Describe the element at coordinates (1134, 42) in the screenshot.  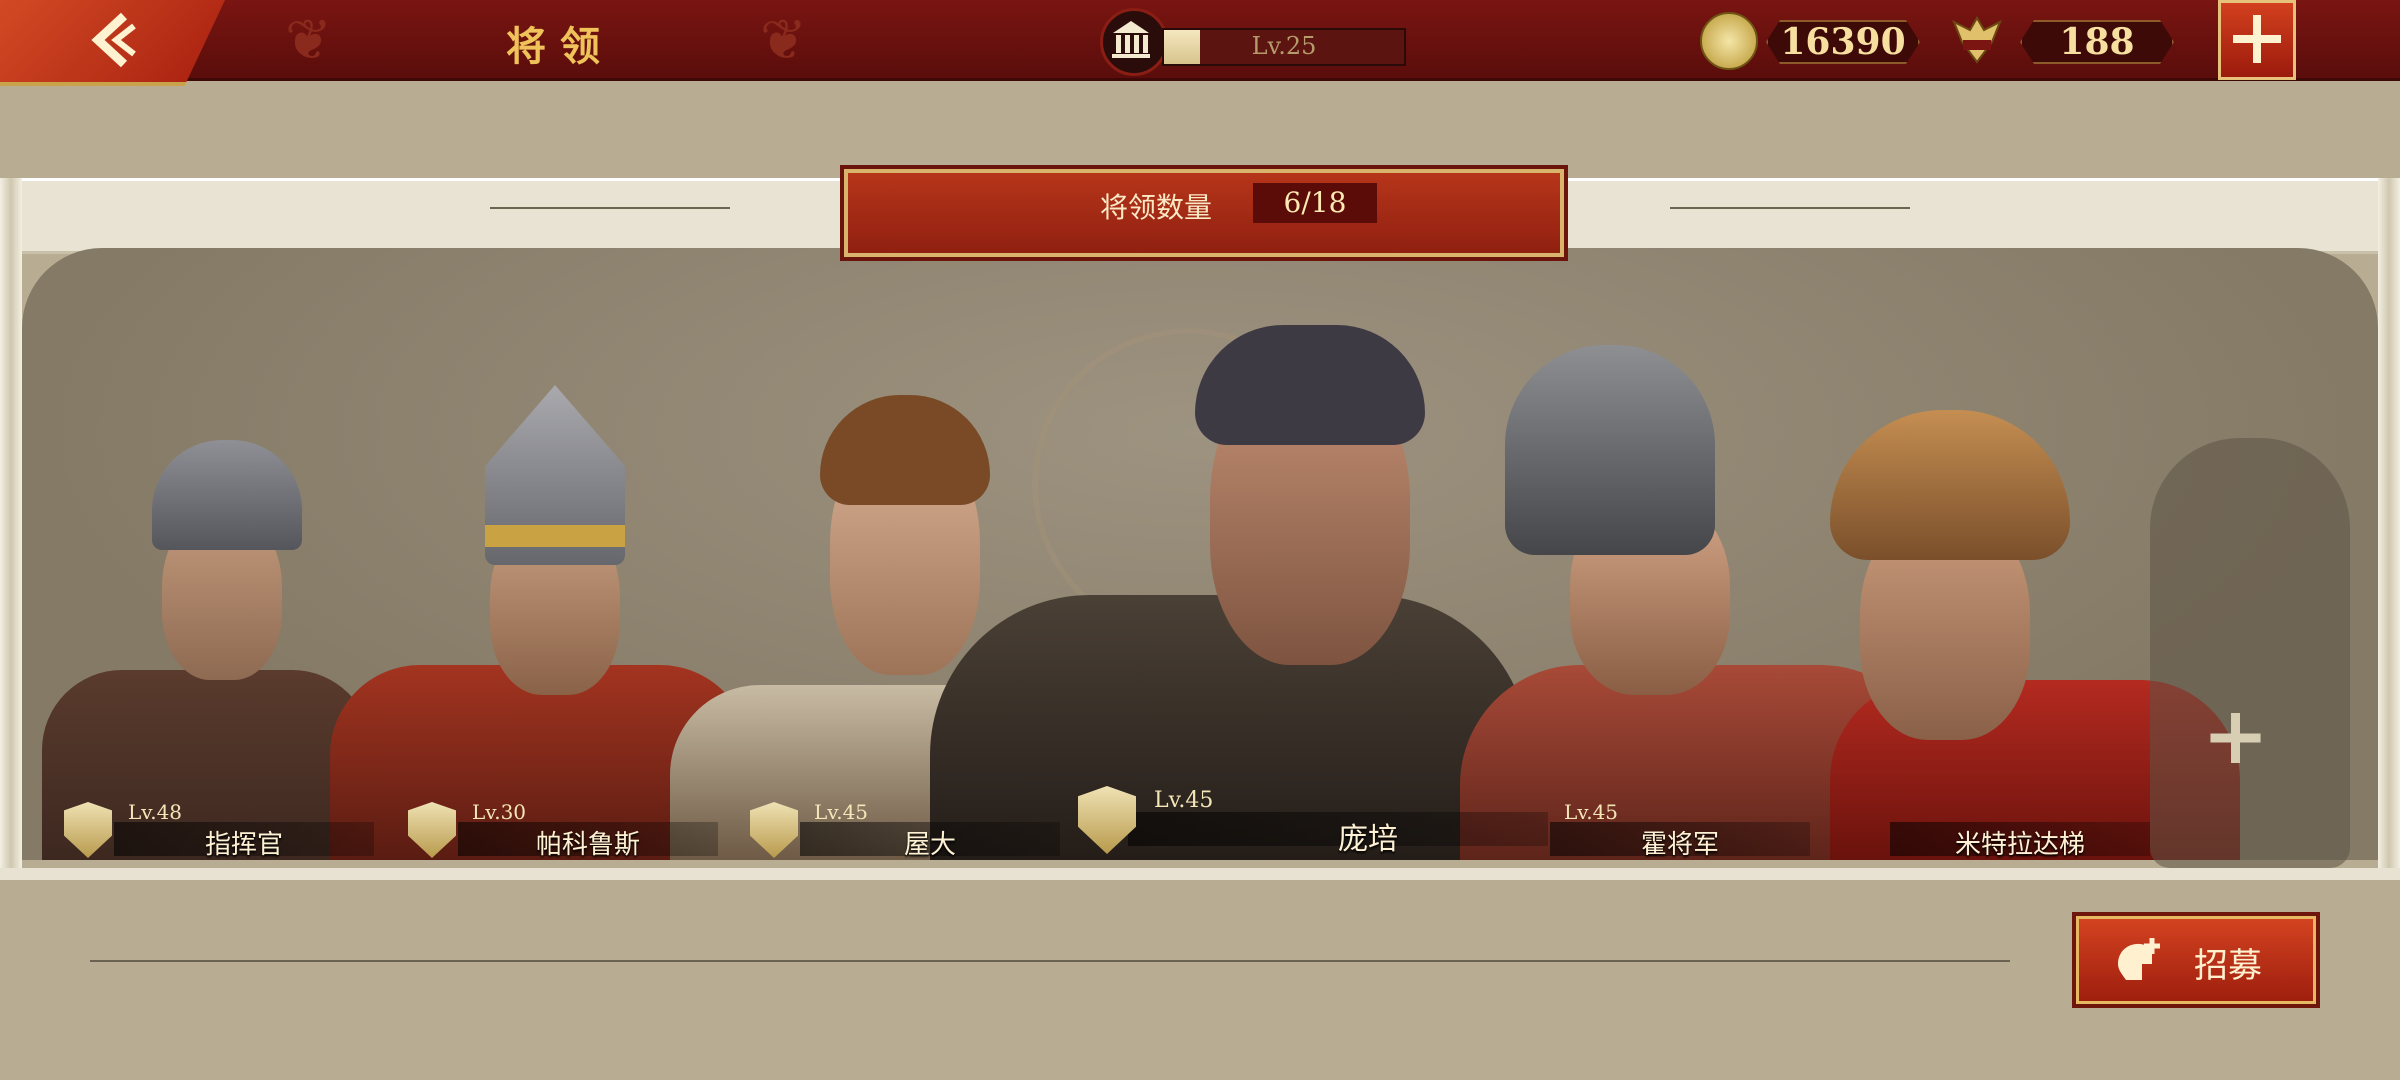
I see `temple-icon` at that location.